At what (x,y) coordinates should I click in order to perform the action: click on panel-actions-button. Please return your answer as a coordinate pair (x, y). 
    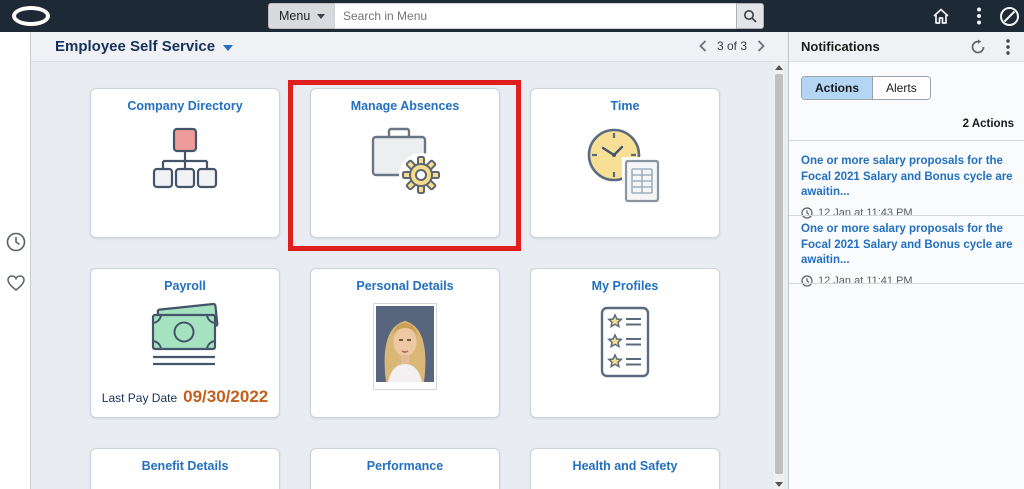
    Looking at the image, I should click on (1008, 47).